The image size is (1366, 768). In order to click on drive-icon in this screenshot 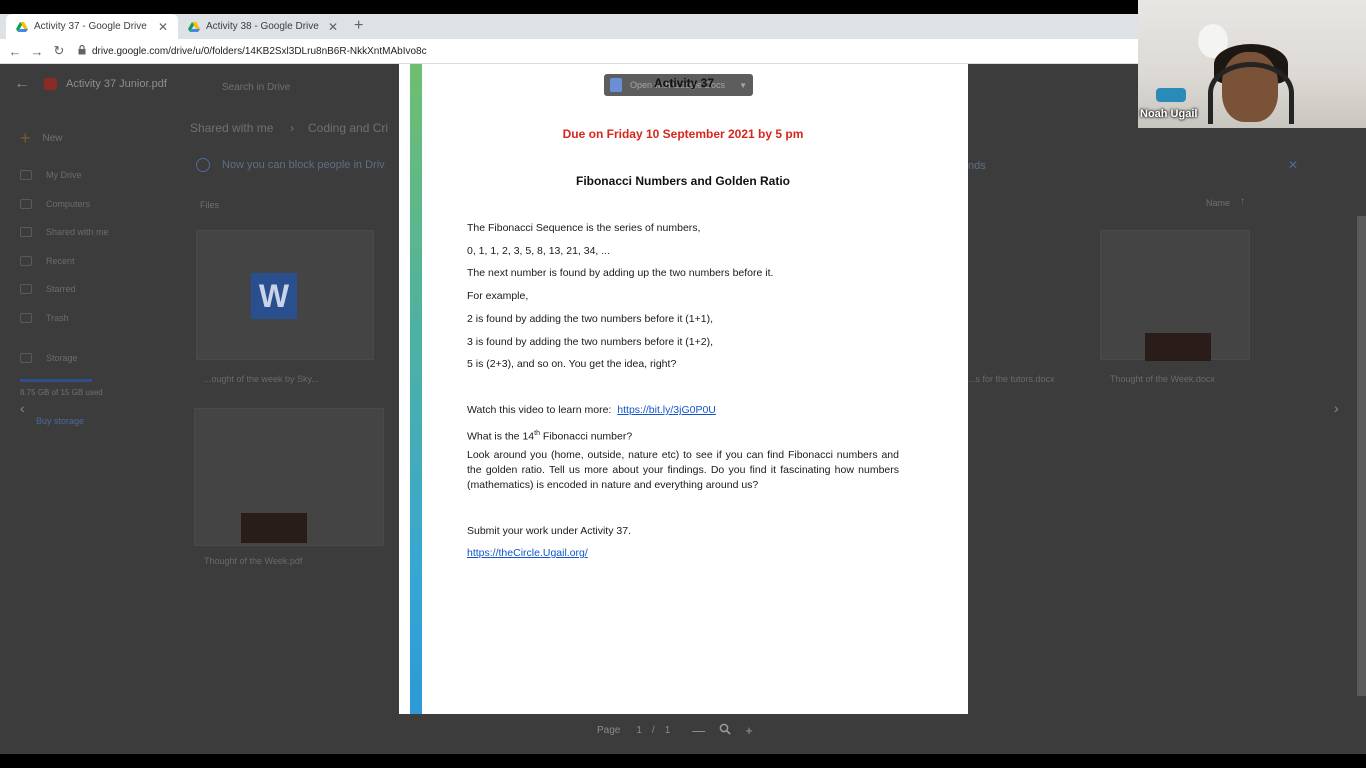, I will do `click(26, 175)`.